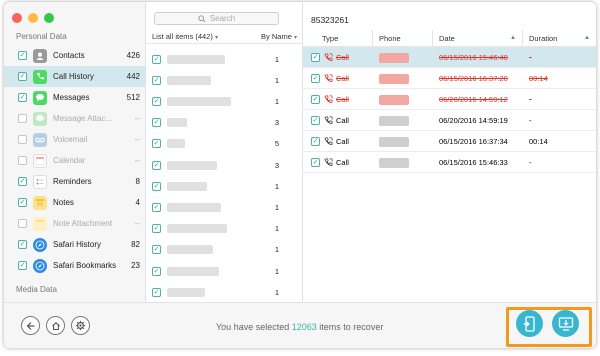  Describe the element at coordinates (70, 139) in the screenshot. I see `sidebar-item-label: Voicemail` at that location.